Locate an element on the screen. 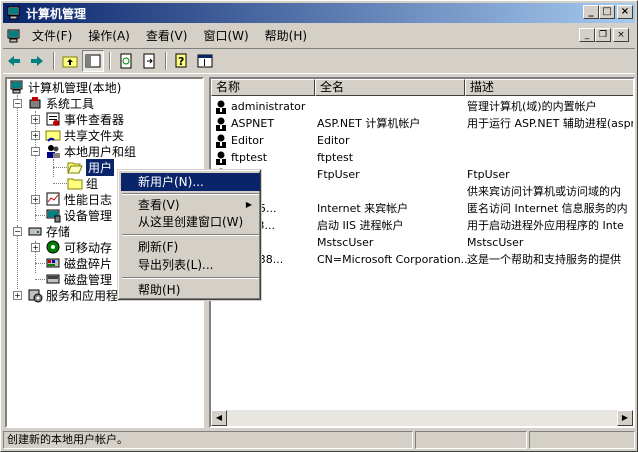 This screenshot has height=452, width=638. horizontal-scrollbar: ◀ ▶ is located at coordinates (422, 418).